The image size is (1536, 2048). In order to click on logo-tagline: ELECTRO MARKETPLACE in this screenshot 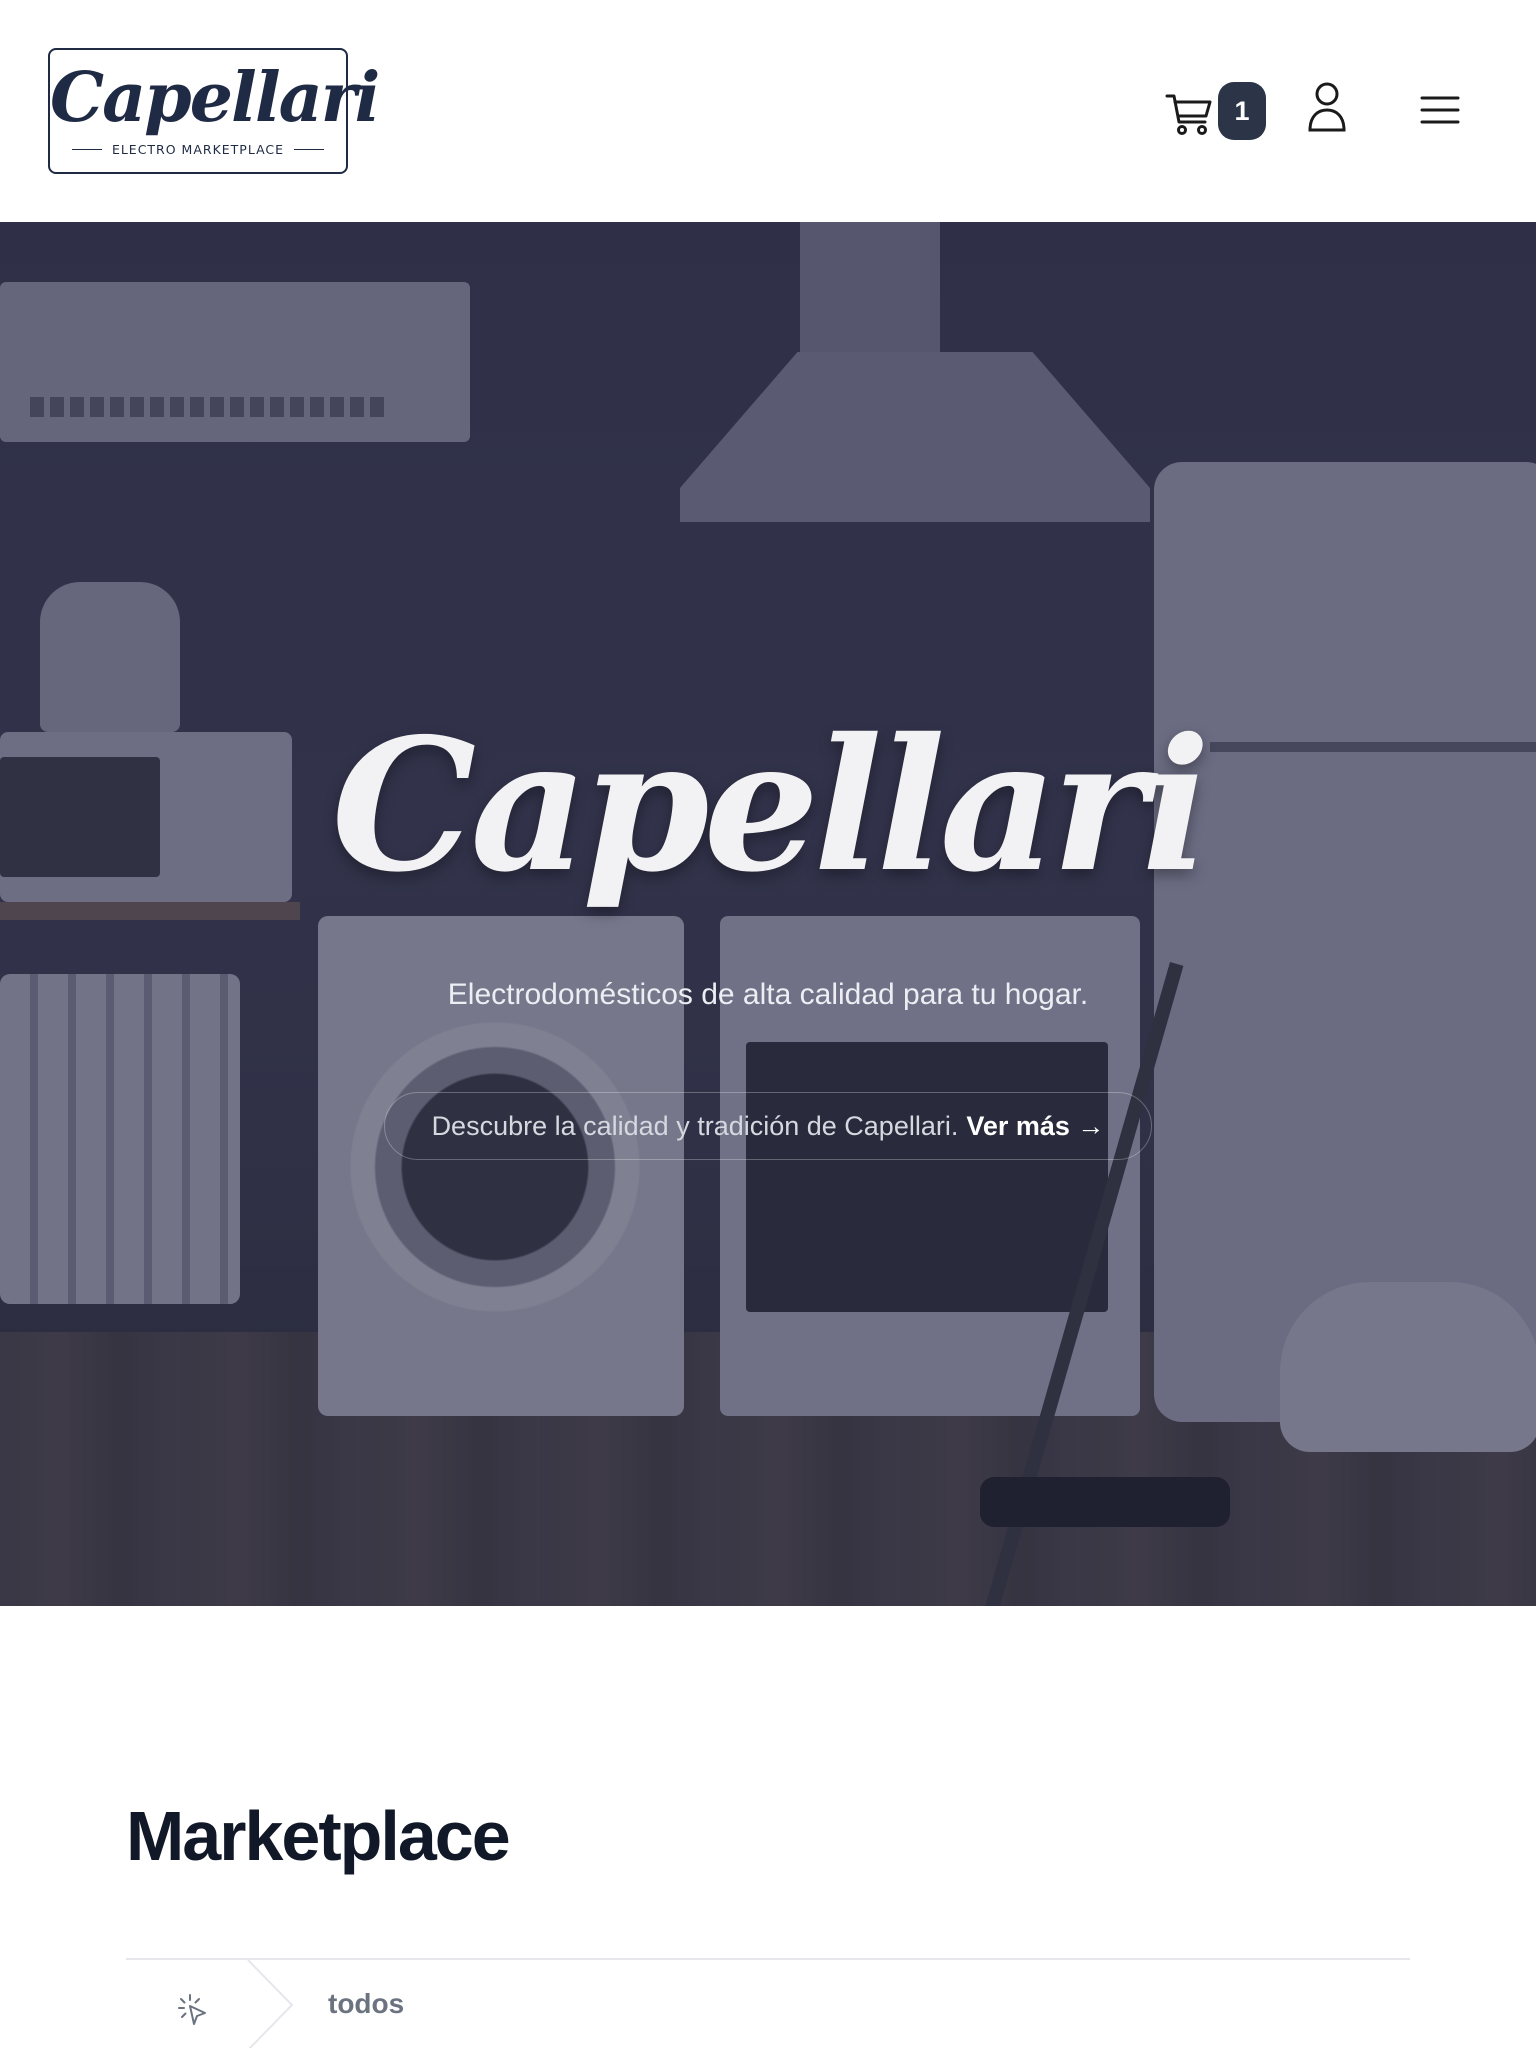, I will do `click(198, 149)`.